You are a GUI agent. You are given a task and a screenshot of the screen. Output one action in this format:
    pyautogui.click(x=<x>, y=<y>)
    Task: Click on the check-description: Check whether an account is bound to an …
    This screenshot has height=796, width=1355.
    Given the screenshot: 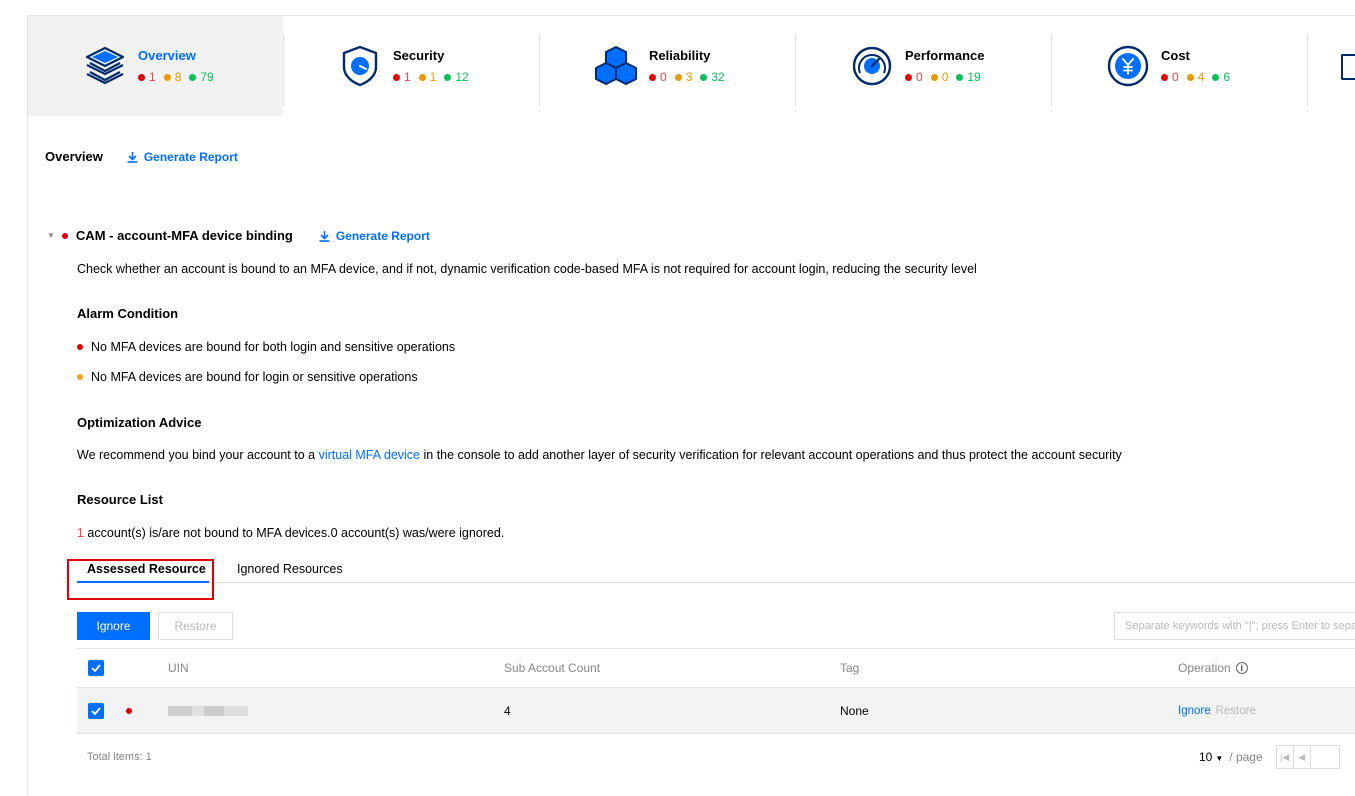 What is the action you would take?
    pyautogui.click(x=527, y=269)
    